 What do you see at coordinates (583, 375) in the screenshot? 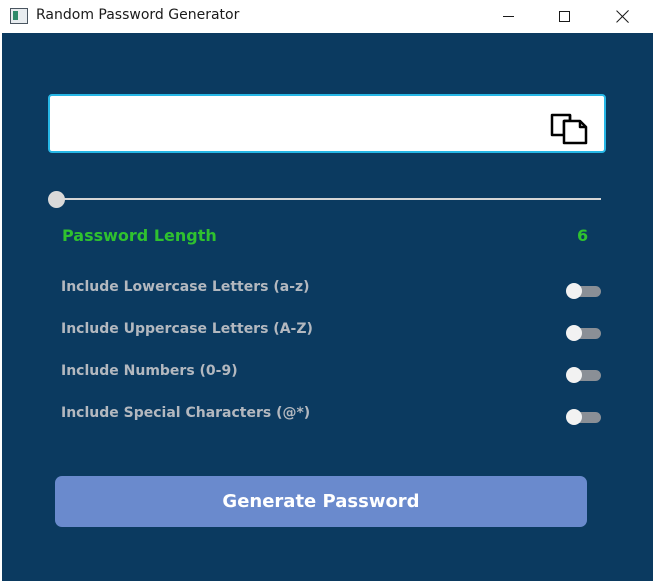
I see `toggle-numbers` at bounding box center [583, 375].